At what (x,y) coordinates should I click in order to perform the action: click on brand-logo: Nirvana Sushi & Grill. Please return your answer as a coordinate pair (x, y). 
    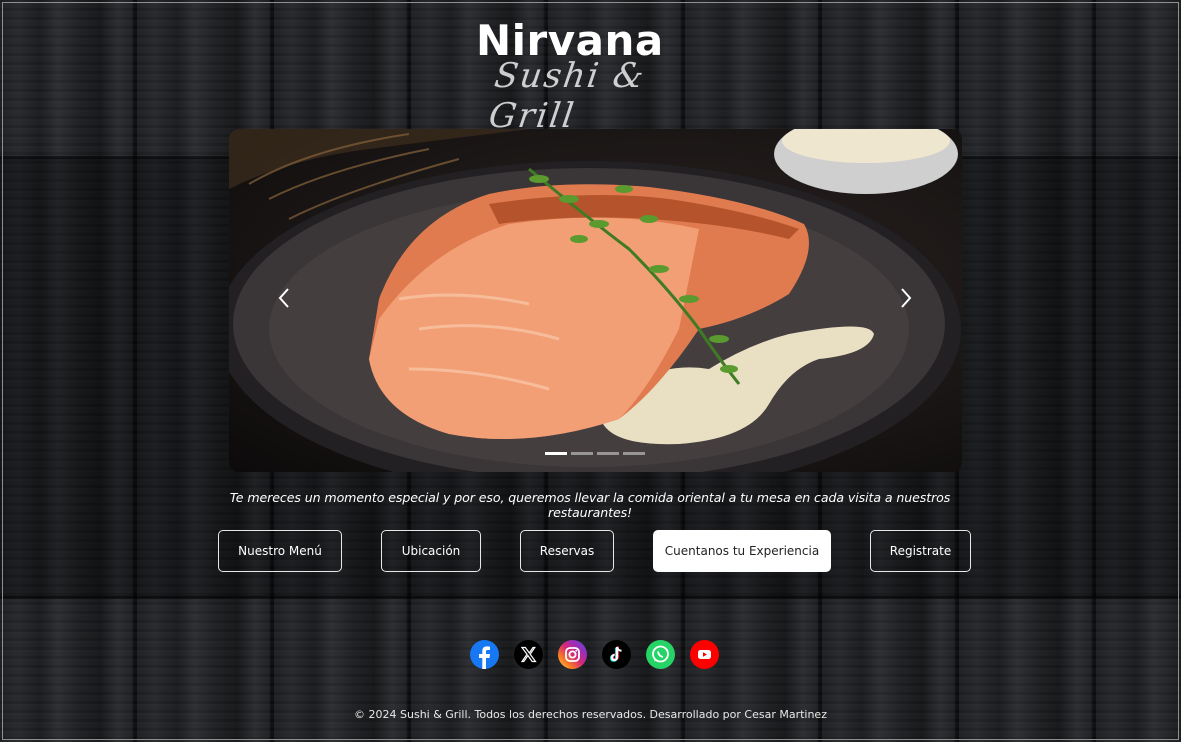
    Looking at the image, I should click on (600, 76).